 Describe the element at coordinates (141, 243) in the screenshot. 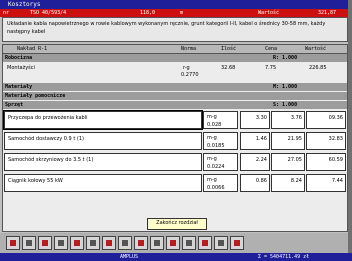

I see `tool9-icon` at that location.